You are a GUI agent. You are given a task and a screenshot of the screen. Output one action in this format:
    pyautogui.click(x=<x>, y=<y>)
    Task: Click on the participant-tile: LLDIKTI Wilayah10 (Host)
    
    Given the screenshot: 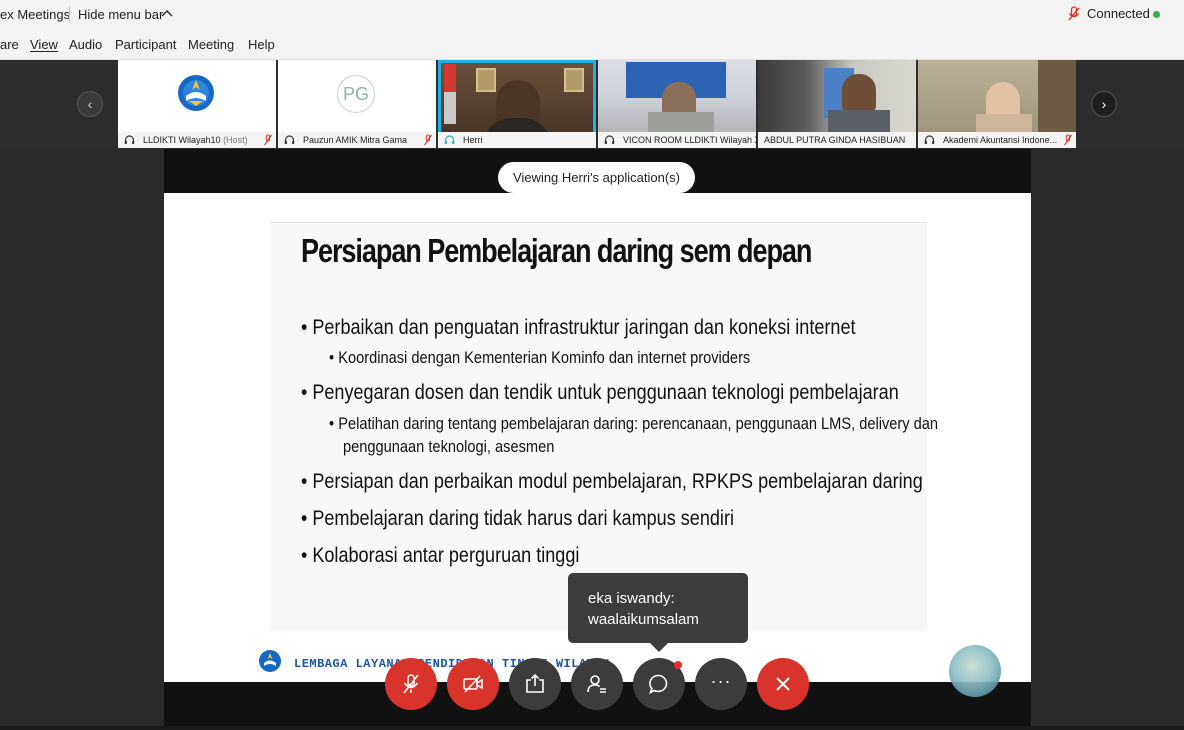 What is the action you would take?
    pyautogui.click(x=197, y=104)
    